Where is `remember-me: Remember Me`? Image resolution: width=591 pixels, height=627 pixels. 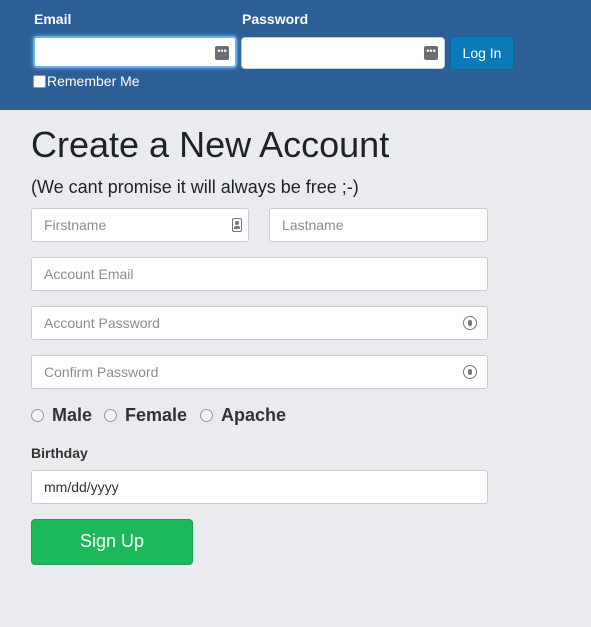 remember-me: Remember Me is located at coordinates (86, 81).